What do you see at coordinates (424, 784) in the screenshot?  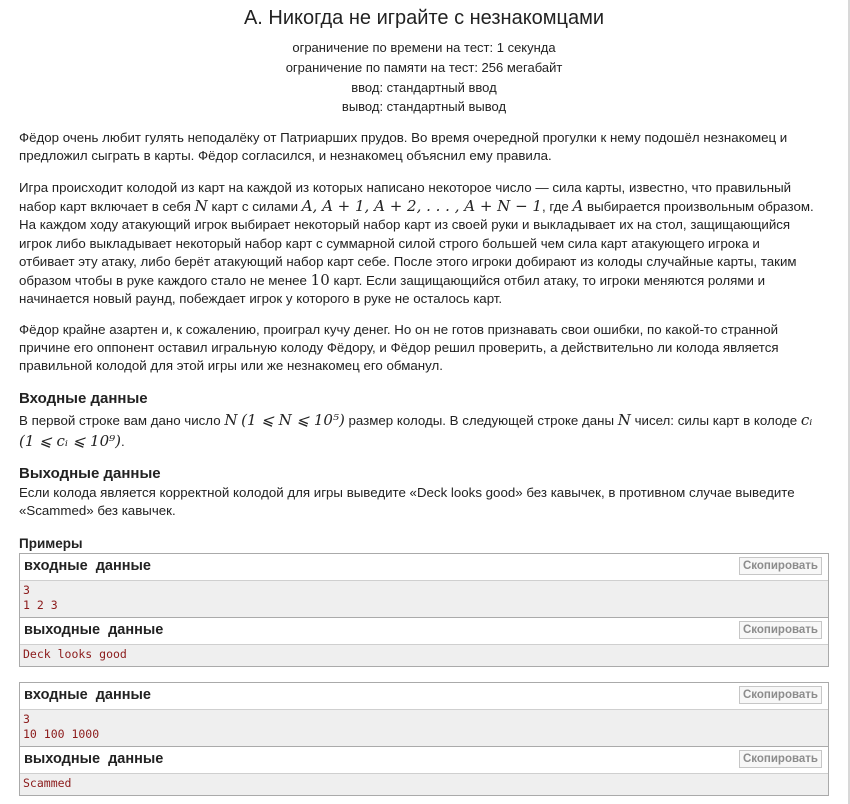 I see `example-2-output: Scammed` at bounding box center [424, 784].